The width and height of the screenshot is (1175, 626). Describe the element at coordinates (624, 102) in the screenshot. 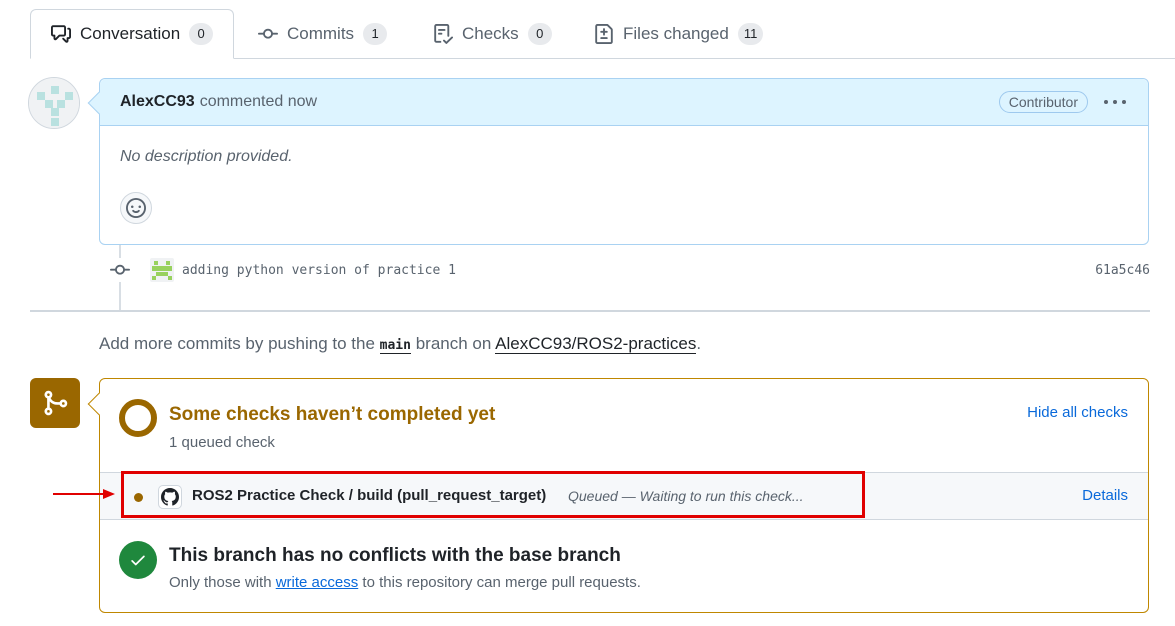

I see `comment-header: AlexCC93 commented now Contributor` at that location.